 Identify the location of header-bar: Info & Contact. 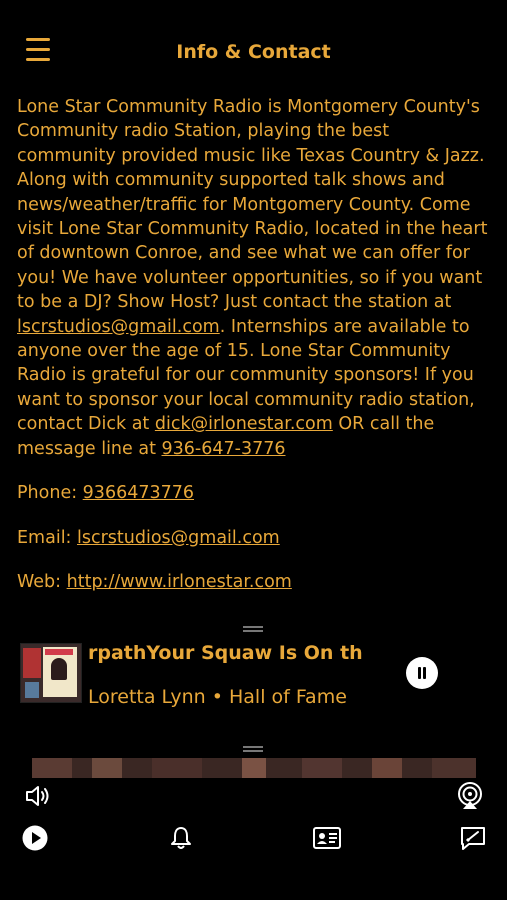
(253, 50).